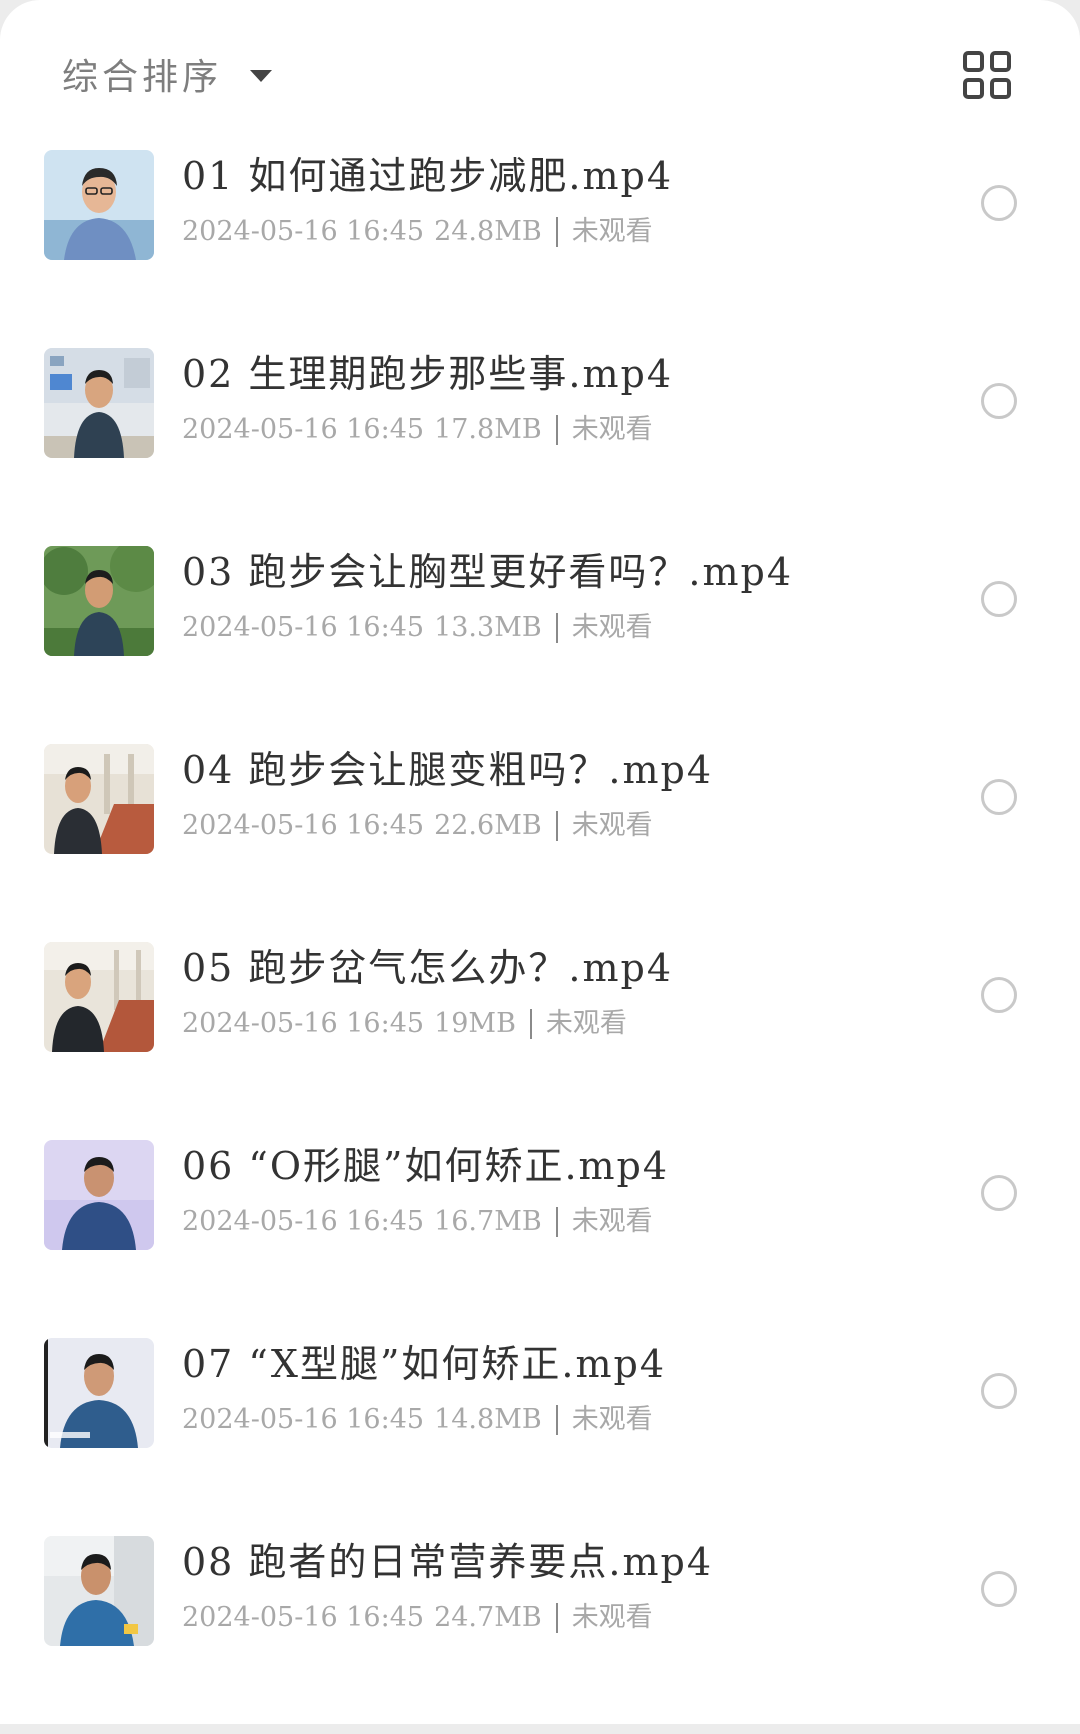 This screenshot has width=1080, height=1734. I want to click on file-size: 17.8MB, so click(488, 429).